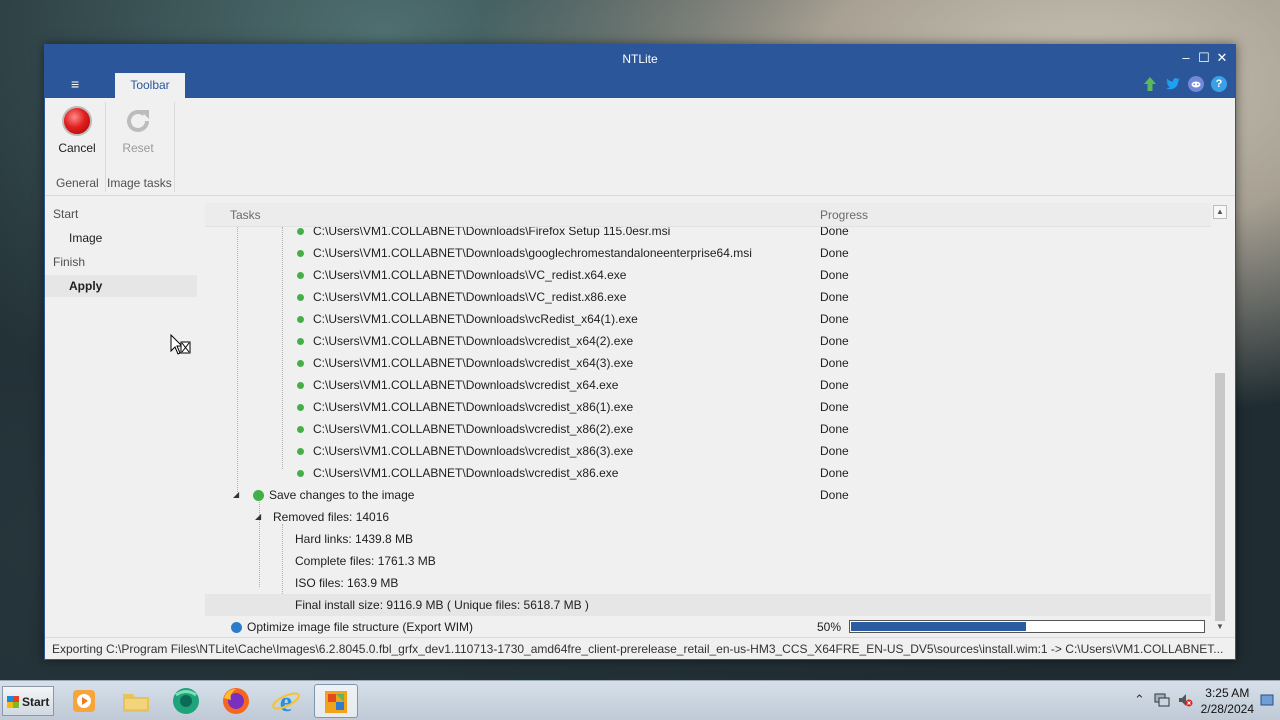 The image size is (1280, 720). I want to click on internet-explorer-icon: e, so click(286, 701).